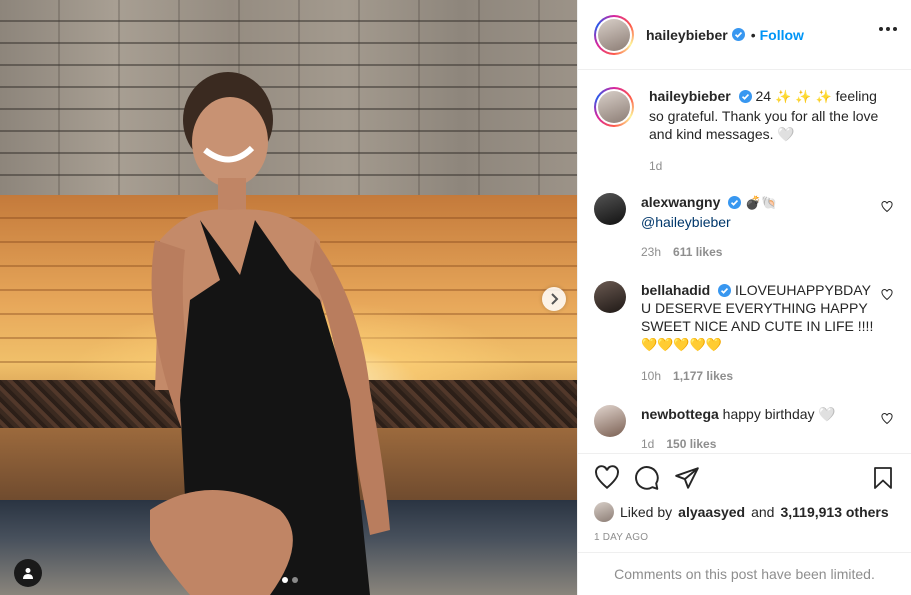 This screenshot has width=911, height=595. I want to click on comment-mention: @haileybieber, so click(686, 222).